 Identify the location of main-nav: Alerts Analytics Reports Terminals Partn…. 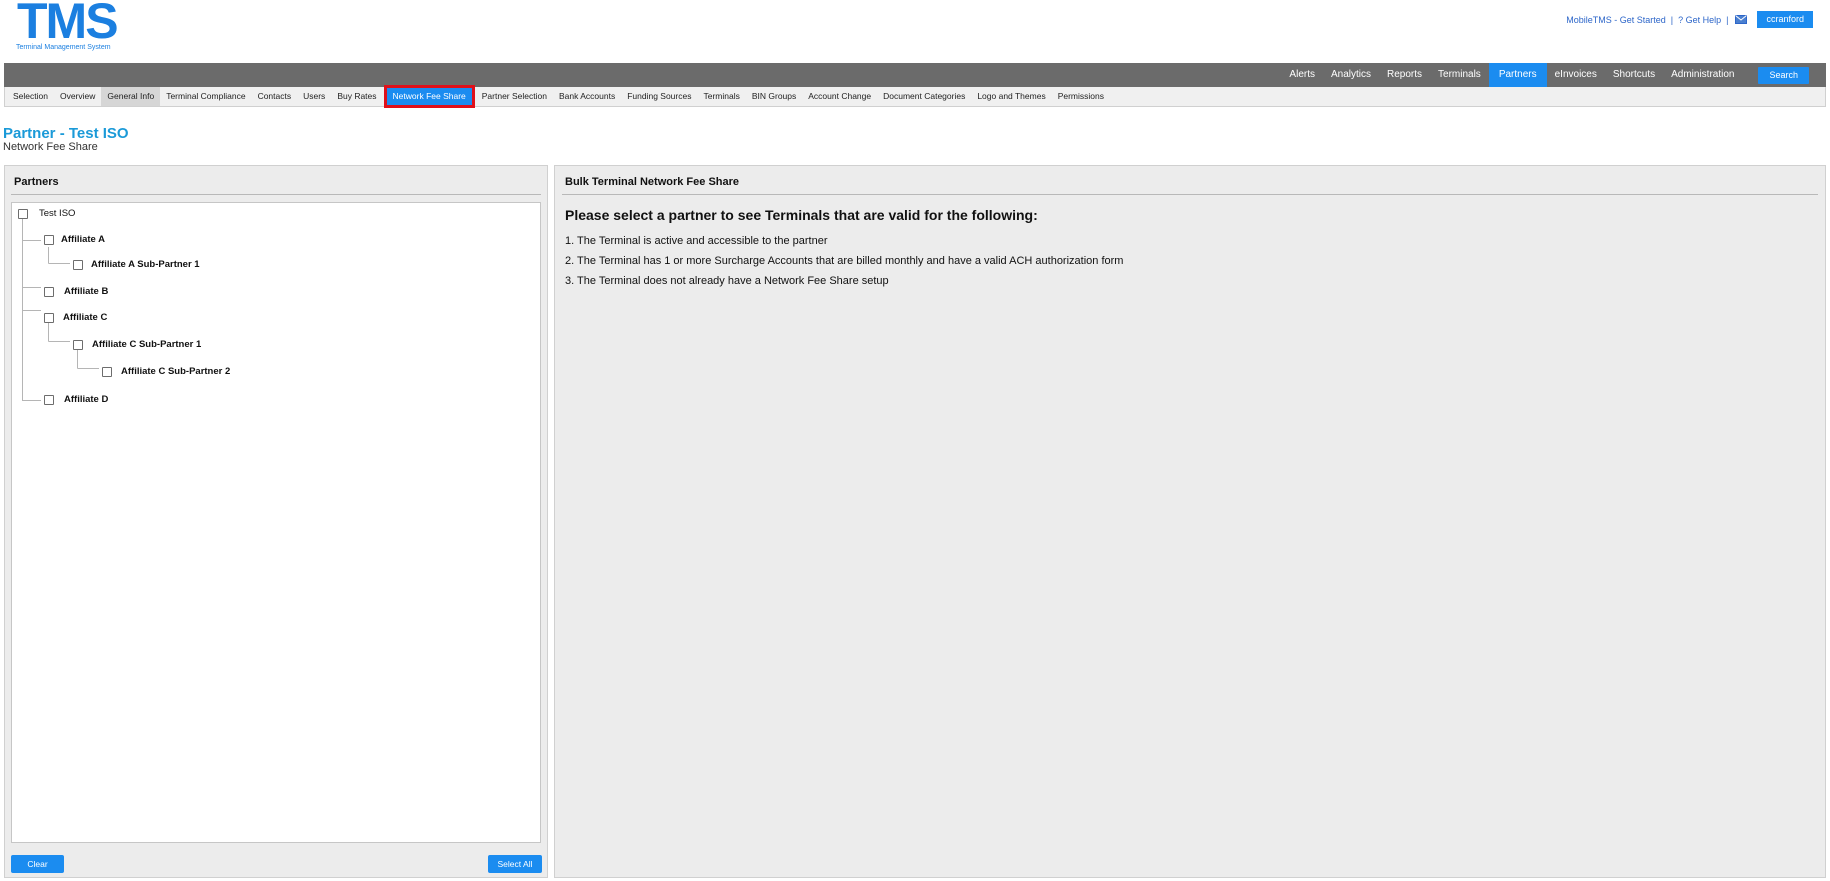
(915, 75).